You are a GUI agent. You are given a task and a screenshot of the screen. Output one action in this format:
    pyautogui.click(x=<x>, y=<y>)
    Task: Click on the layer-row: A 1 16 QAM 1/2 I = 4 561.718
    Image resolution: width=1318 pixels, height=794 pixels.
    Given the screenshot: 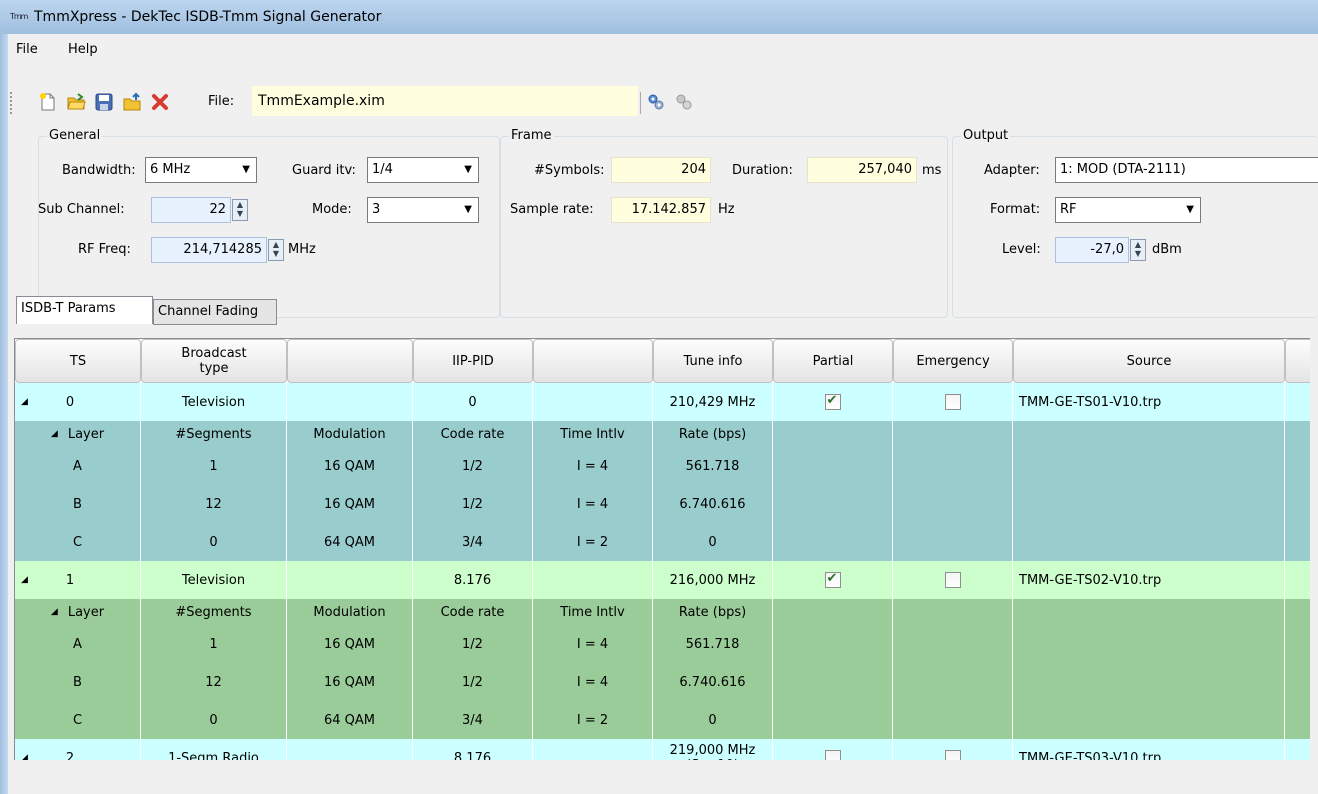 What is the action you would take?
    pyautogui.click(x=662, y=466)
    